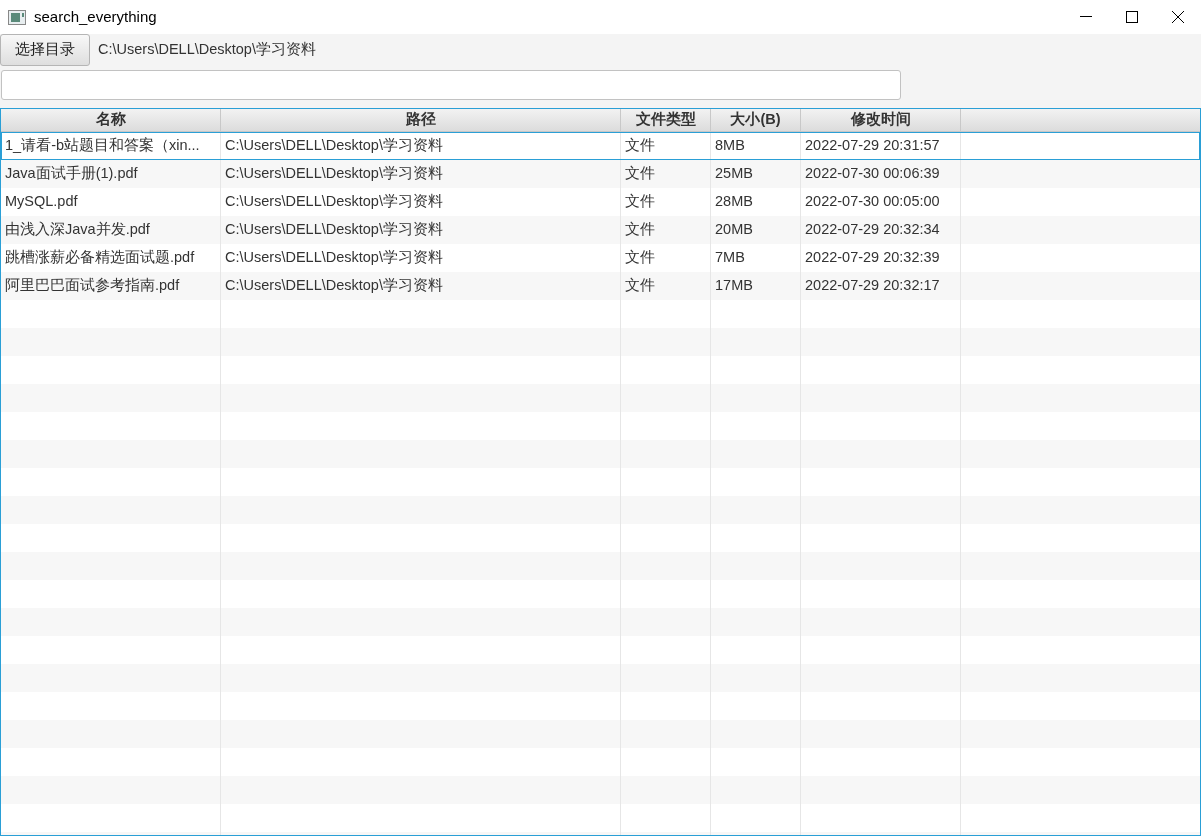 The width and height of the screenshot is (1201, 836). What do you see at coordinates (600, 145) in the screenshot?
I see `table-row: 1_请看-b站题目和答案（xin... C:\Users\DELL\Desktop\学习资料 文件 8MB 2022-07-29 20:31:57` at bounding box center [600, 145].